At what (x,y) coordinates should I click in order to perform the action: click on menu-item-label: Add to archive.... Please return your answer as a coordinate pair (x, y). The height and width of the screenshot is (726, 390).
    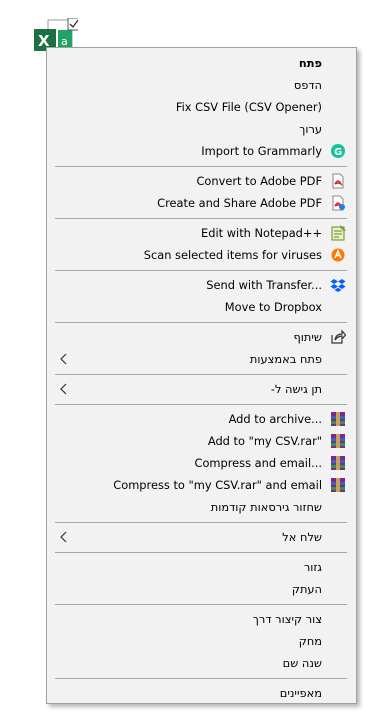
    Looking at the image, I should click on (275, 419).